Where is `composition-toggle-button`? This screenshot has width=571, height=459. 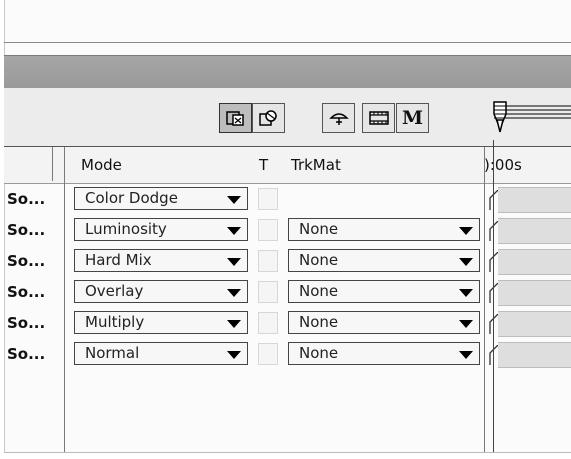 composition-toggle-button is located at coordinates (235, 118).